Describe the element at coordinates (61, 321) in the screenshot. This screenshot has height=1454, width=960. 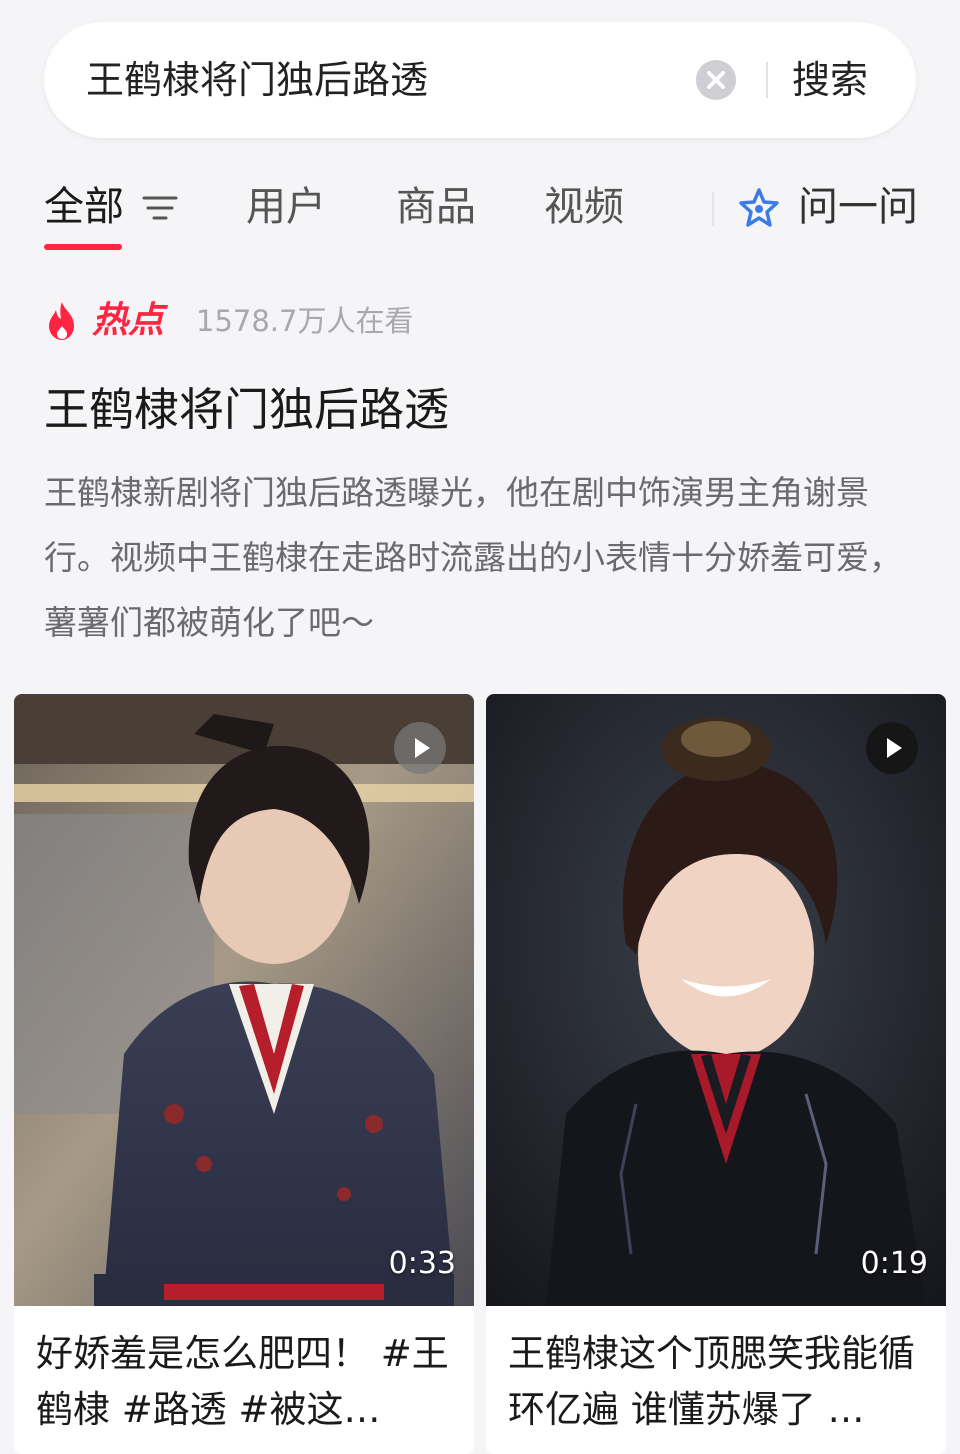
I see `flame-icon` at that location.